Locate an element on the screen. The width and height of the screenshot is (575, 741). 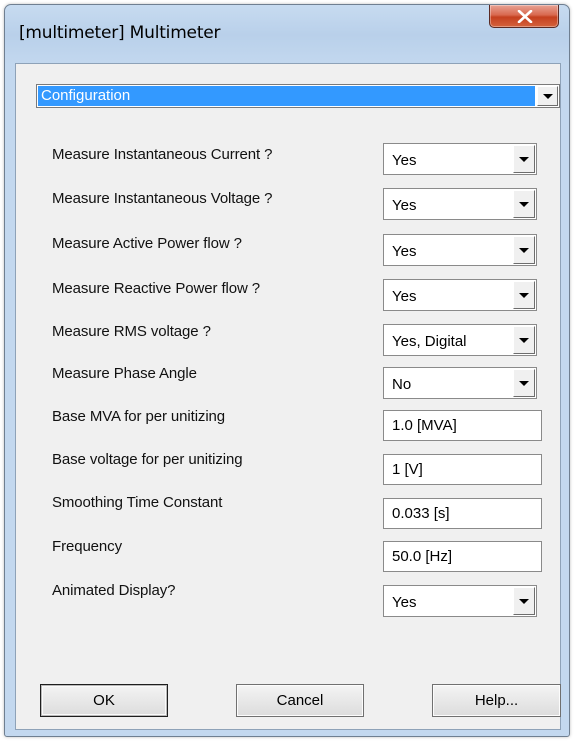
select-animated-display: Yes is located at coordinates (460, 601).